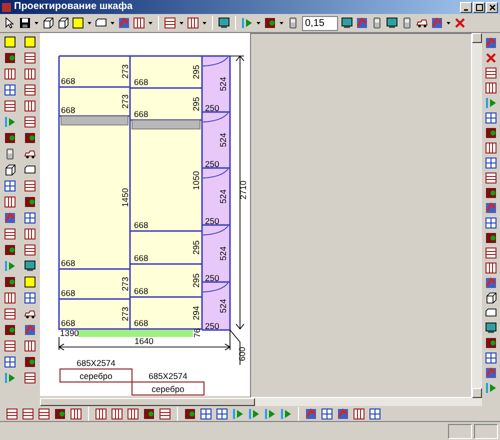 This screenshot has width=500, height=440. I want to click on minimize-button, so click(466, 7).